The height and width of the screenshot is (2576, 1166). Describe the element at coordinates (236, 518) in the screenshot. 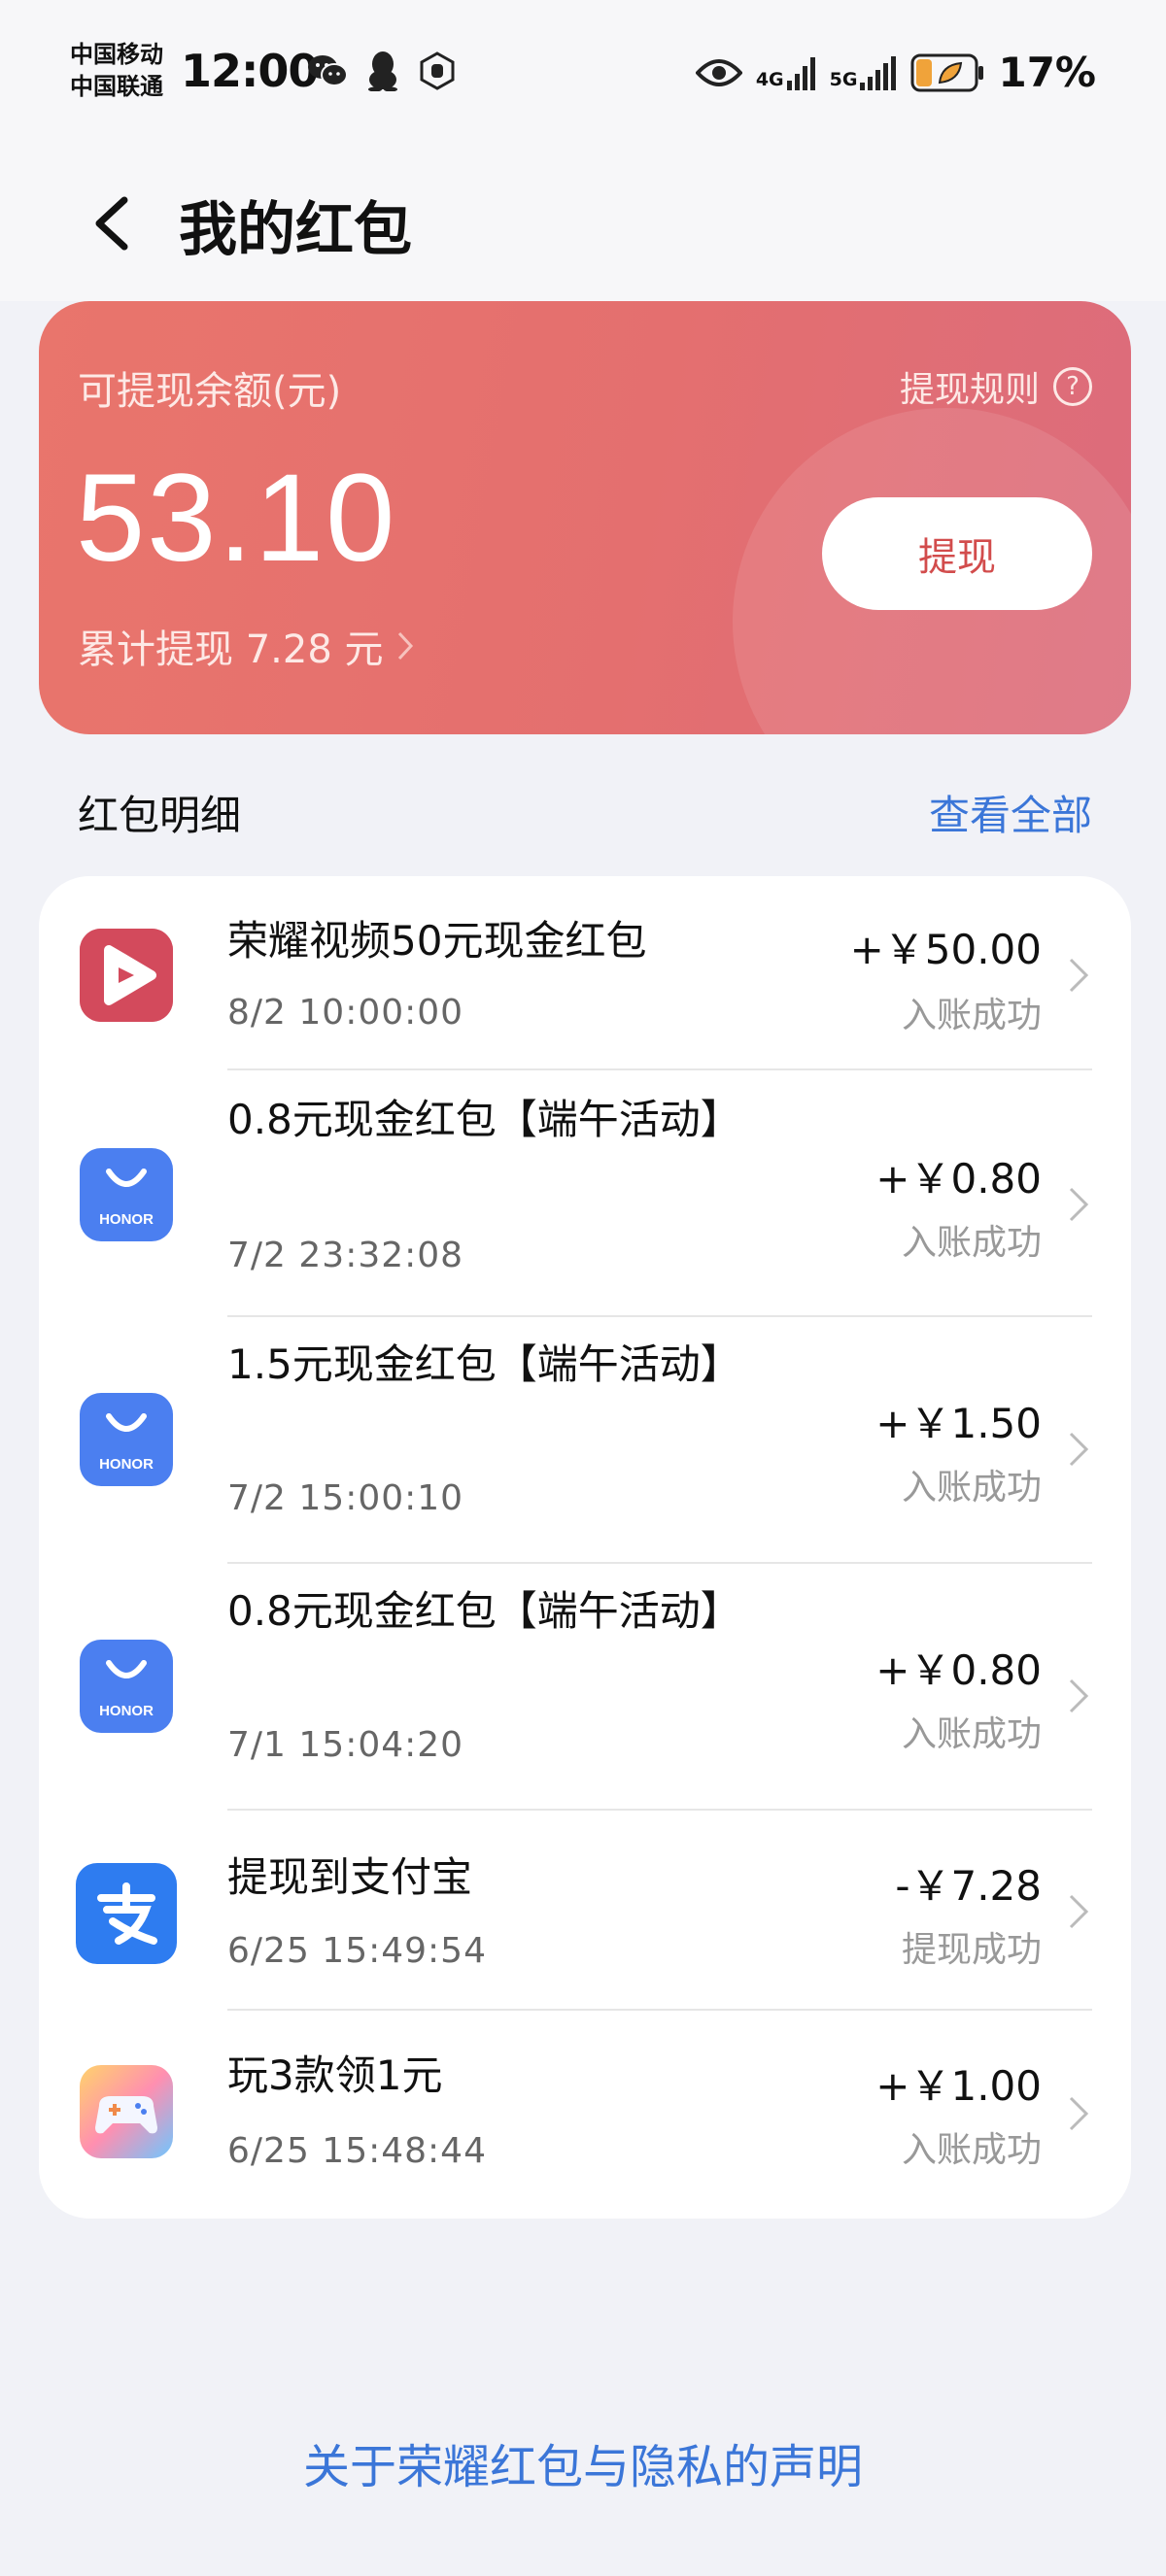

I see `balance-amount: 53.10` at that location.